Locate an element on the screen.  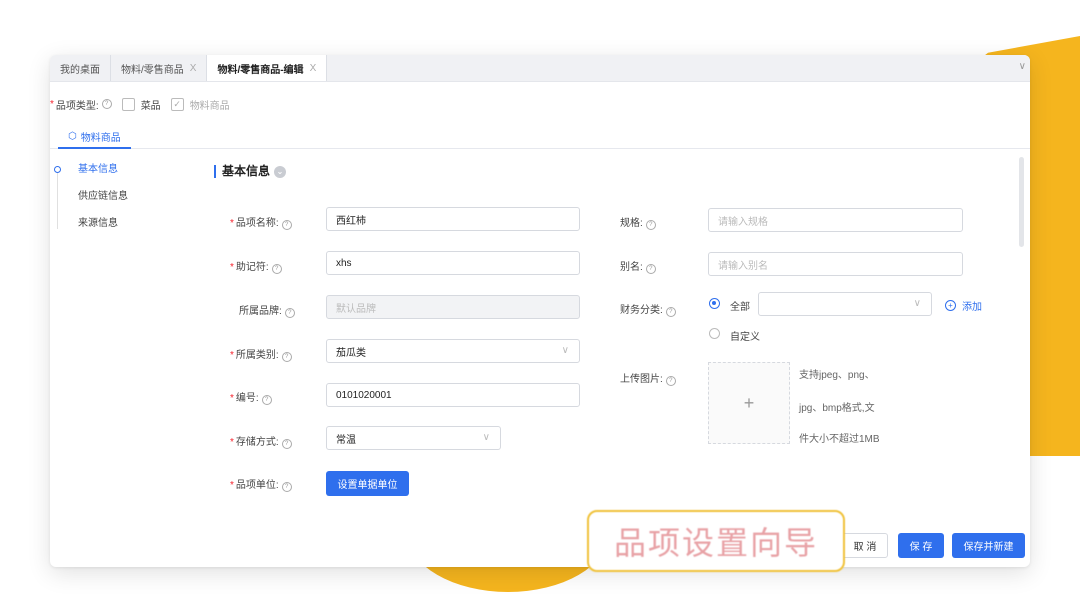
radio-finance-all-label: 全部 is located at coordinates (740, 307).